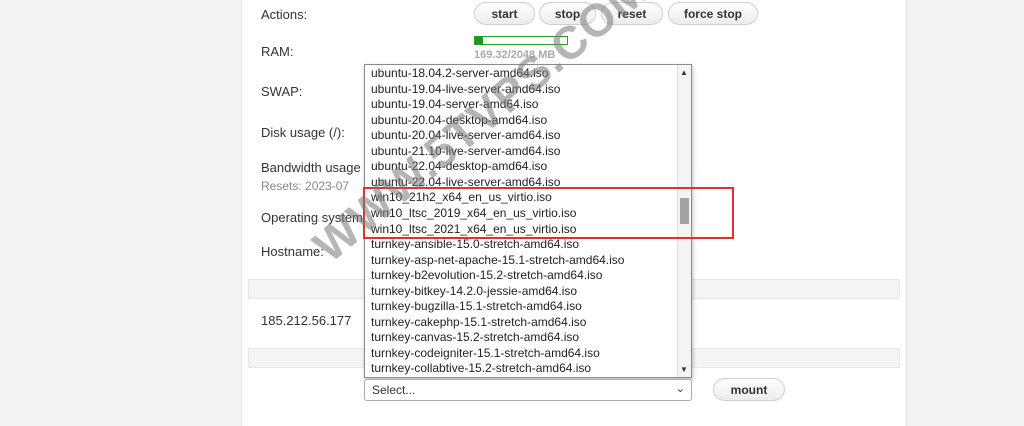 This screenshot has width=1024, height=426. What do you see at coordinates (305, 186) in the screenshot?
I see `bandwidth-resets: Resets: 2023-07` at bounding box center [305, 186].